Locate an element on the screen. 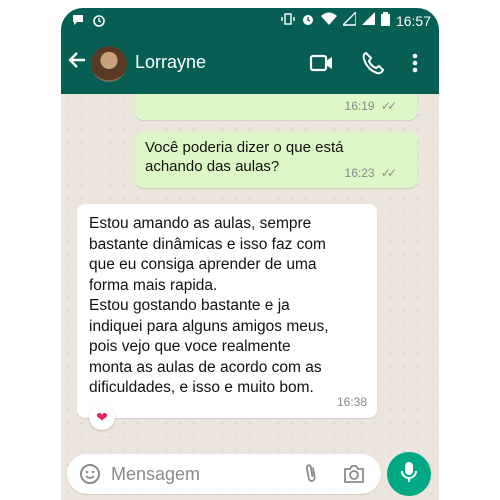 This screenshot has width=500, height=500. status-bar: 16:57 is located at coordinates (250, 21).